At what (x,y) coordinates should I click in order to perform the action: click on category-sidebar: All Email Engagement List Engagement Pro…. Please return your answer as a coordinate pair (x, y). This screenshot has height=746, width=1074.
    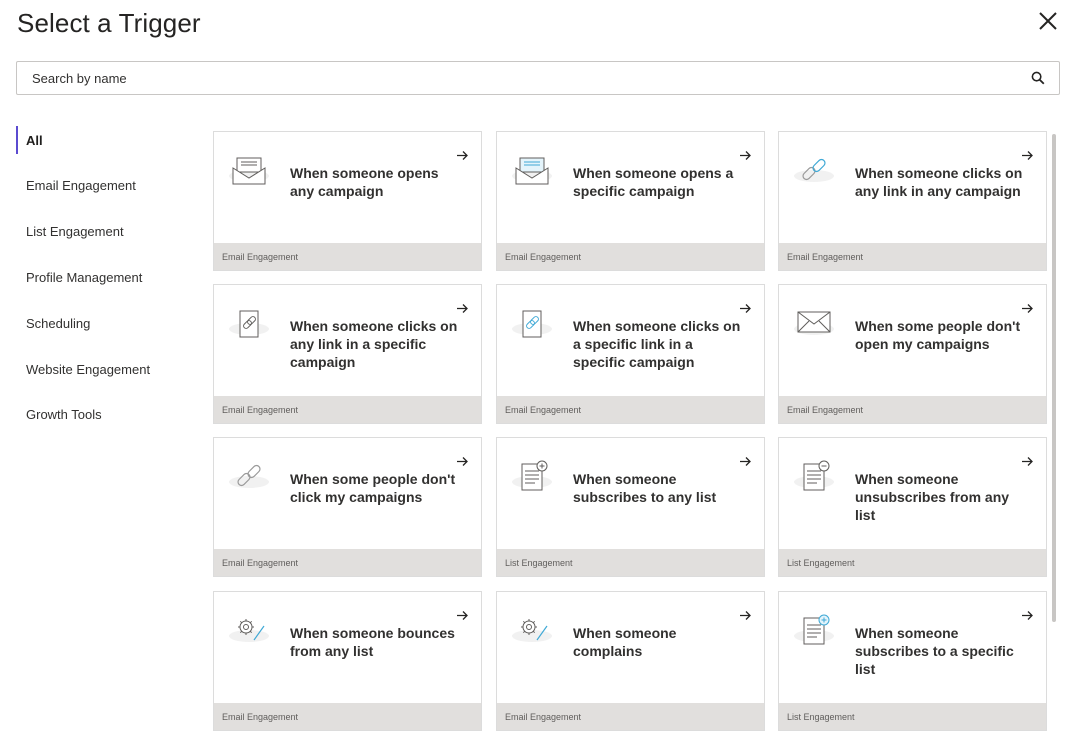
    Looking at the image, I should click on (106, 274).